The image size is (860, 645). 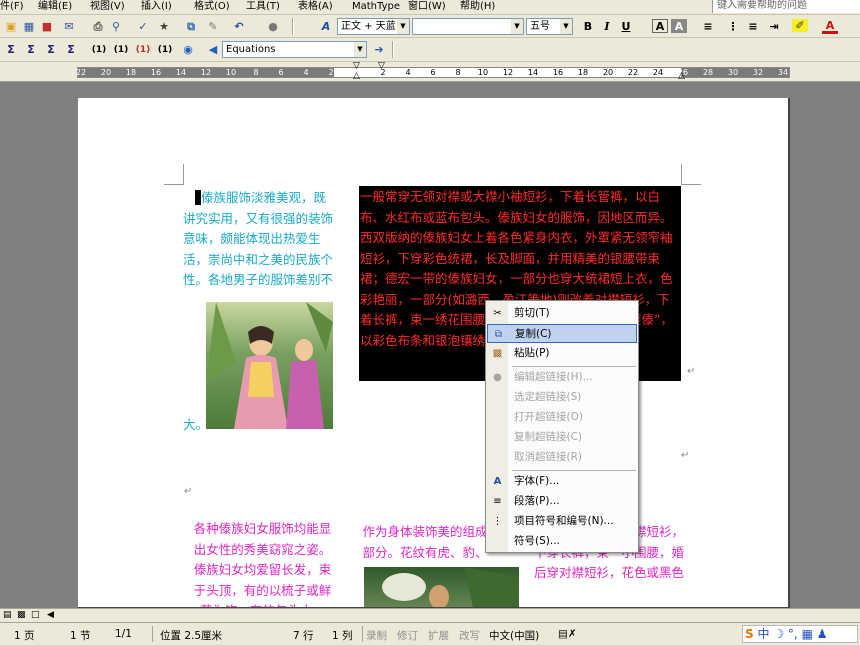 I want to click on menu-item-copy: ⧉ 复制(C), so click(x=562, y=333).